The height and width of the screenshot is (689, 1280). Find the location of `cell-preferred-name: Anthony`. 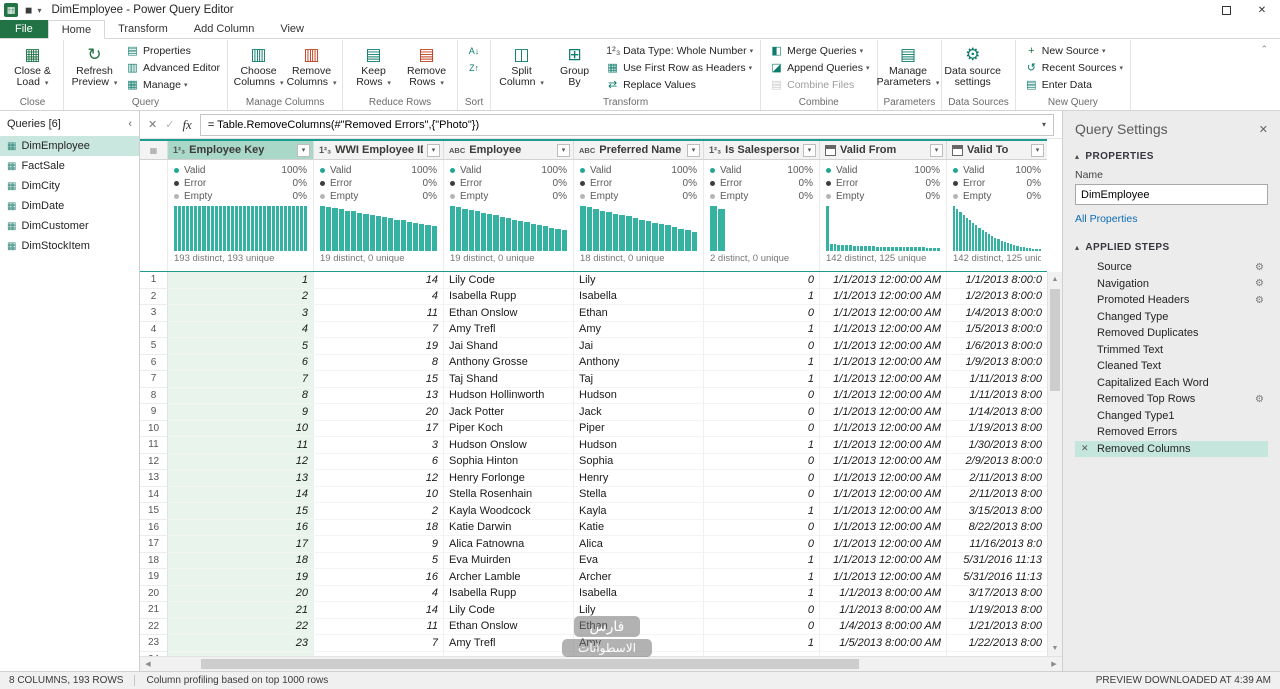

cell-preferred-name: Anthony is located at coordinates (639, 362).